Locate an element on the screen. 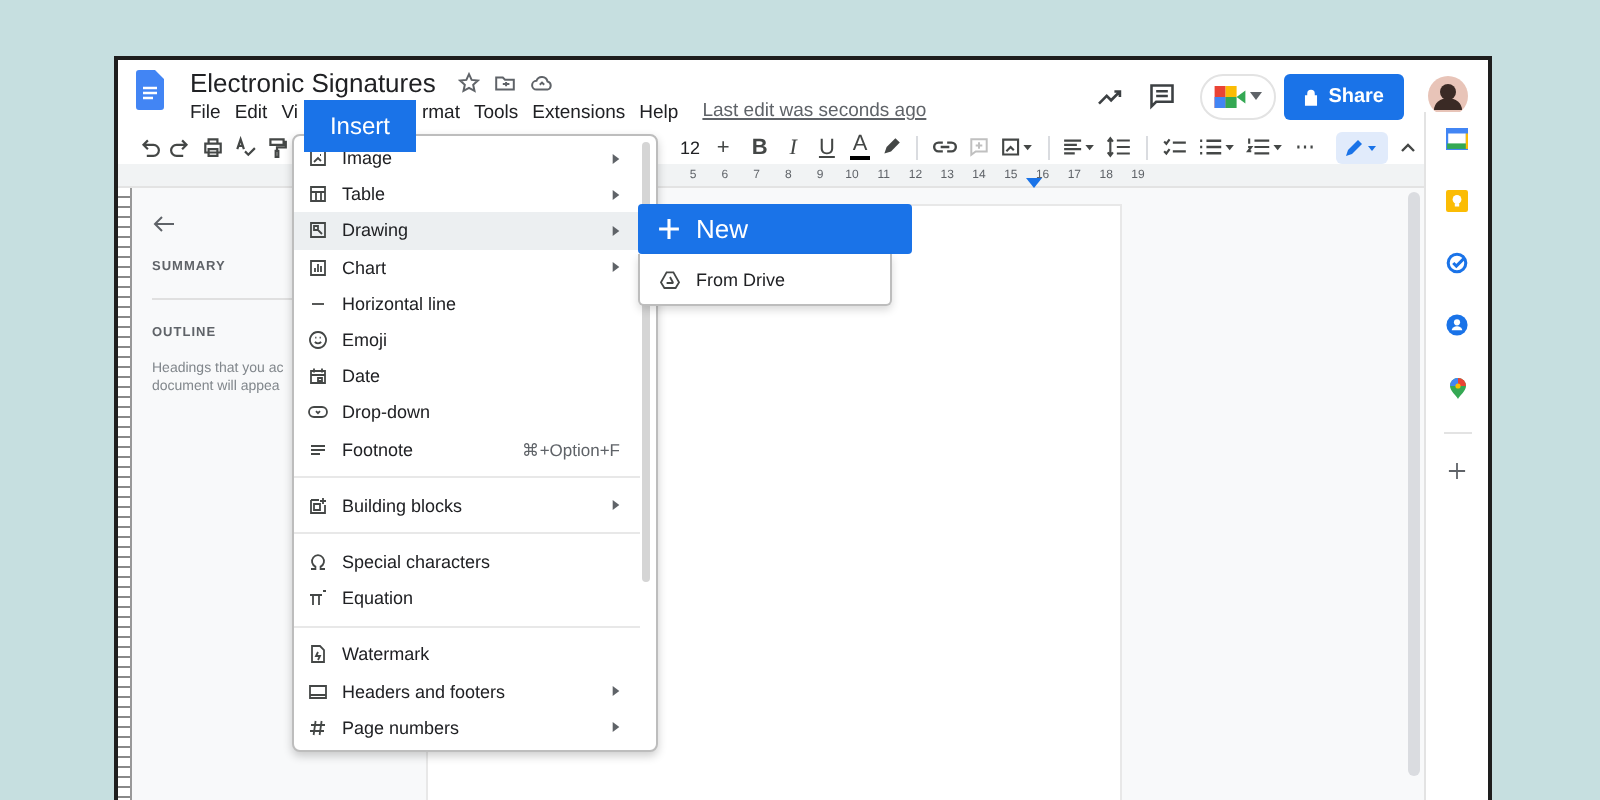 This screenshot has width=1600, height=800. pencil-icon is located at coordinates (1362, 147).